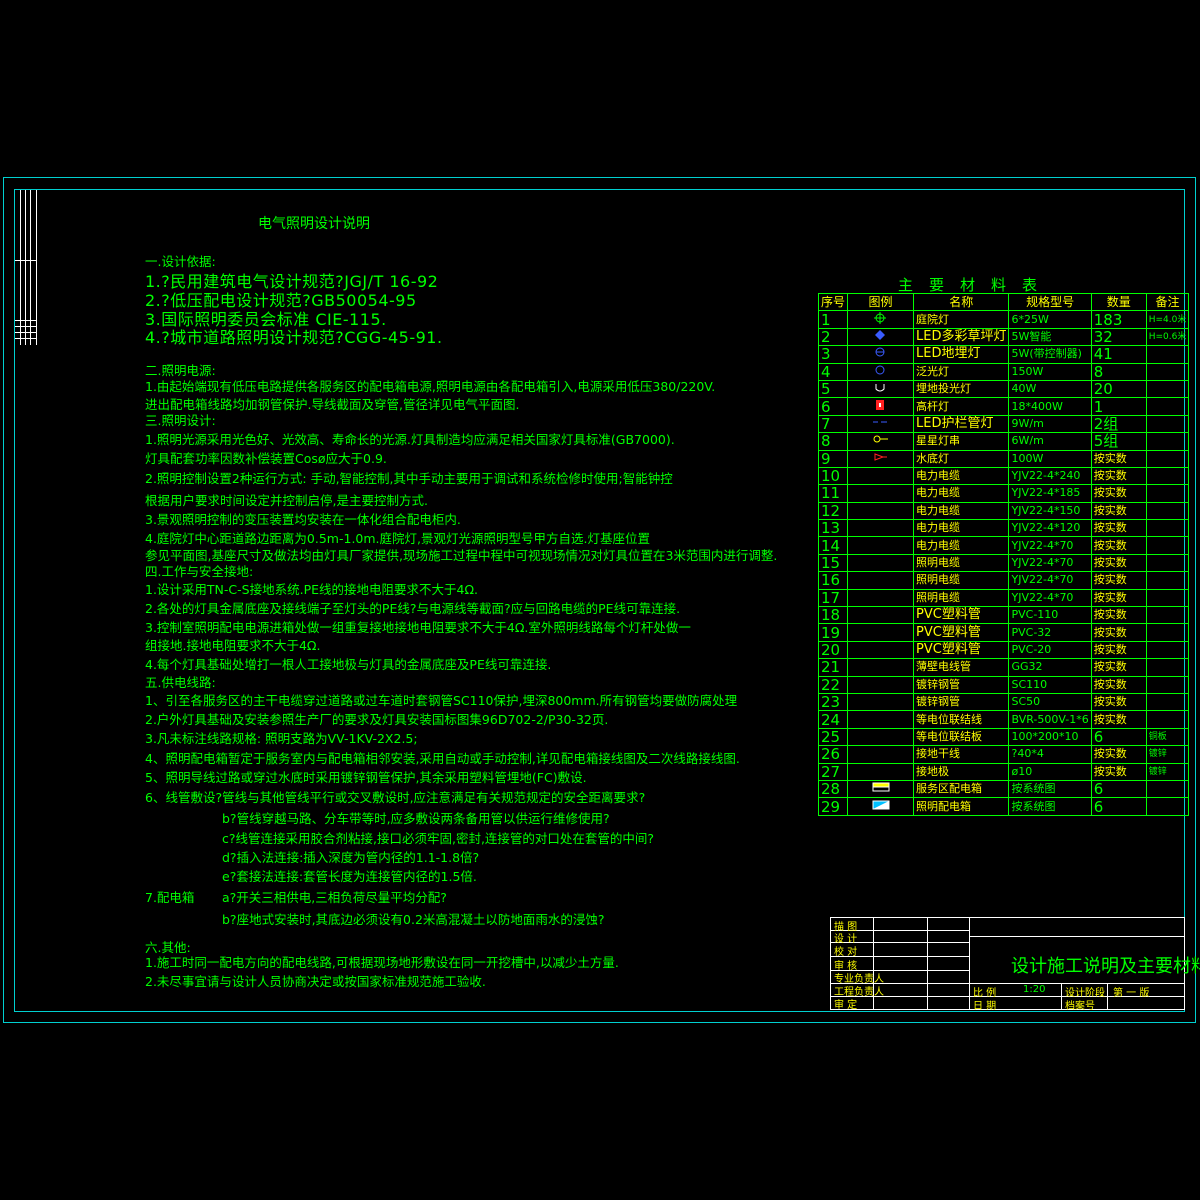 The height and width of the screenshot is (1200, 1200). What do you see at coordinates (1003, 702) in the screenshot?
I see `table-row: 23 镀锌钢管 SC50 按实数` at bounding box center [1003, 702].